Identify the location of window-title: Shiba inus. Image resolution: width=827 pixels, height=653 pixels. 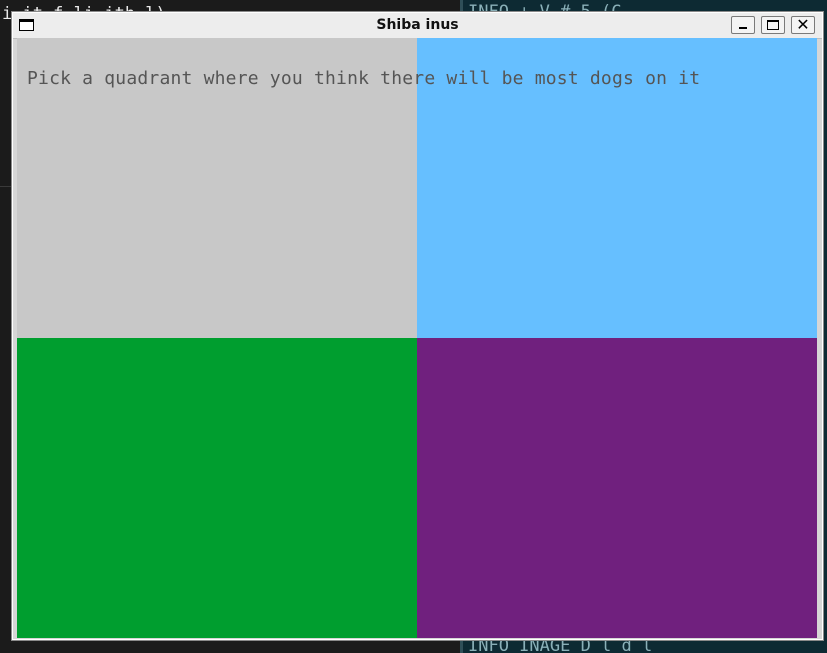
(417, 25).